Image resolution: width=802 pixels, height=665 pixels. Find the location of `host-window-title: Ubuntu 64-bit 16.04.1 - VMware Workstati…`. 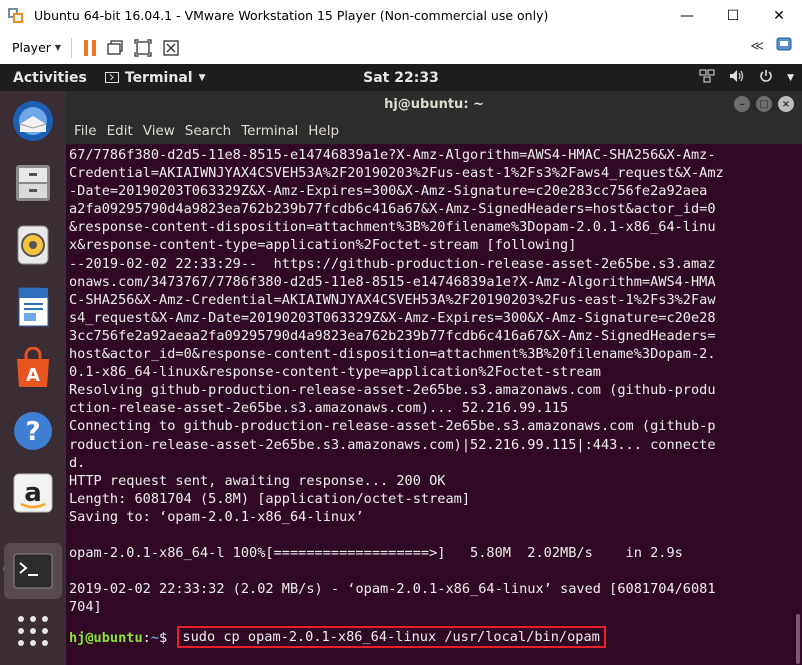

host-window-title: Ubuntu 64-bit 16.04.1 - VMware Workstati… is located at coordinates (291, 15).